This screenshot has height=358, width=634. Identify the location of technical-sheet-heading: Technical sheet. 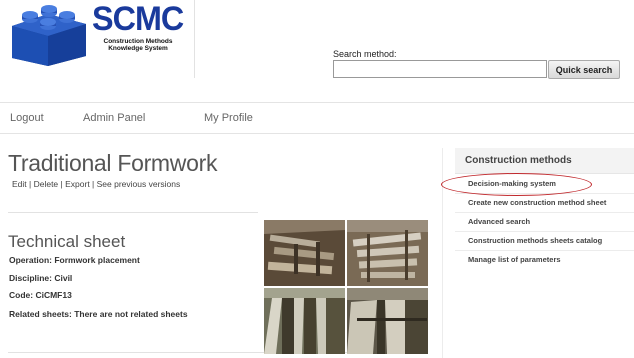
(67, 241).